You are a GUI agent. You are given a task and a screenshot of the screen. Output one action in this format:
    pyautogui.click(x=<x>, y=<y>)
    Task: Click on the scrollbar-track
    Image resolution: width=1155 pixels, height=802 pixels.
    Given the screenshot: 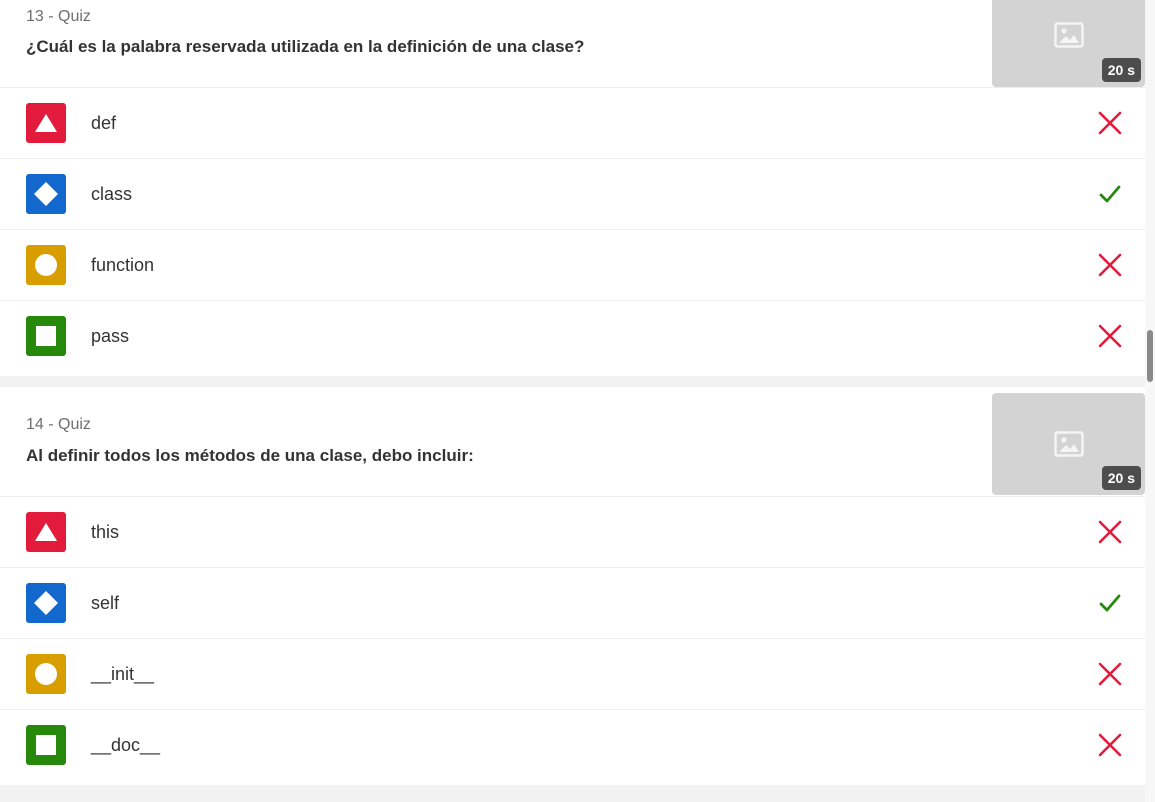 What is the action you would take?
    pyautogui.click(x=1150, y=401)
    